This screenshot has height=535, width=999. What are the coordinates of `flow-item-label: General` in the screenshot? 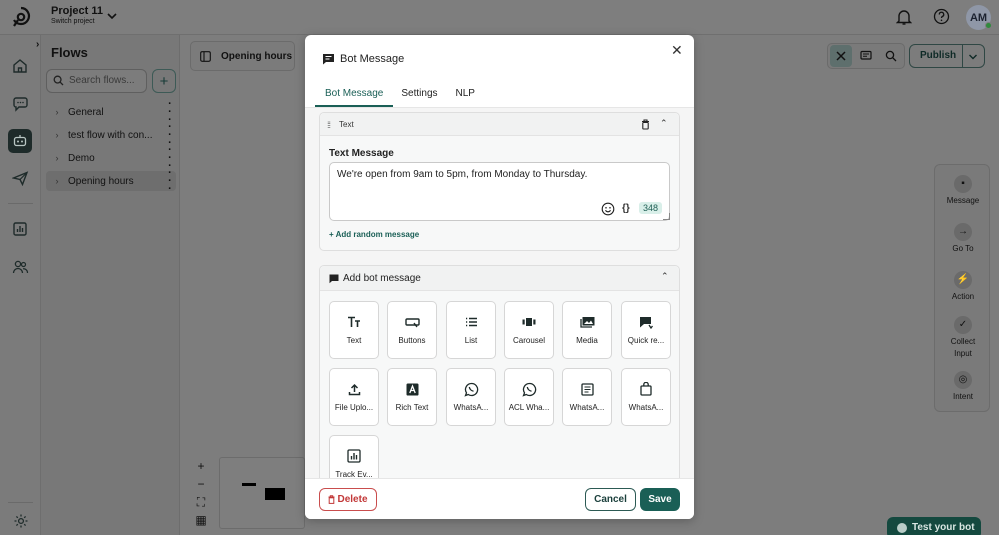 It's located at (86, 112).